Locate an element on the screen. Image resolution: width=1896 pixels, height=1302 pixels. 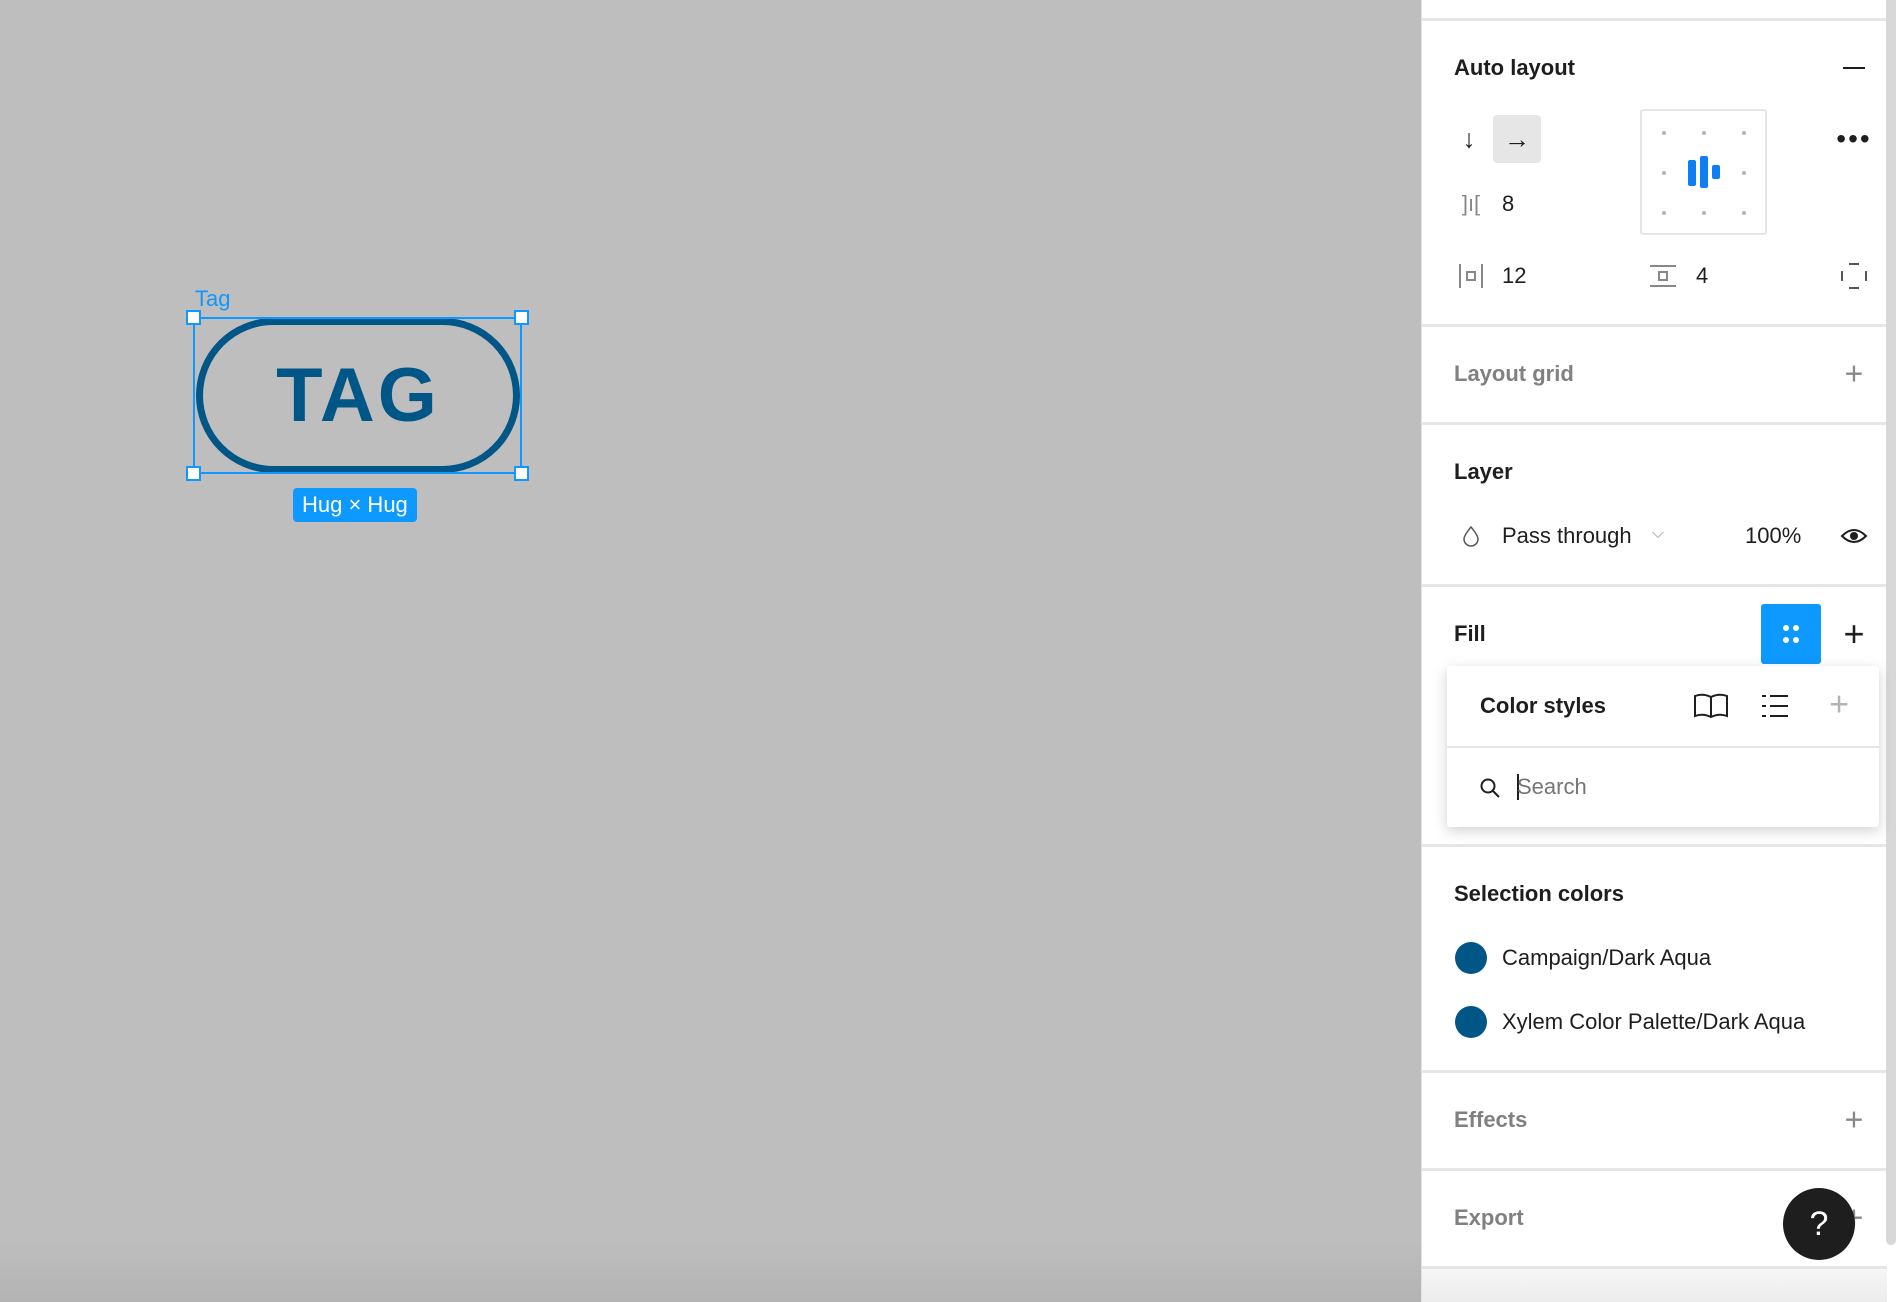
auto-layout-title: Auto layout is located at coordinates (1514, 67).